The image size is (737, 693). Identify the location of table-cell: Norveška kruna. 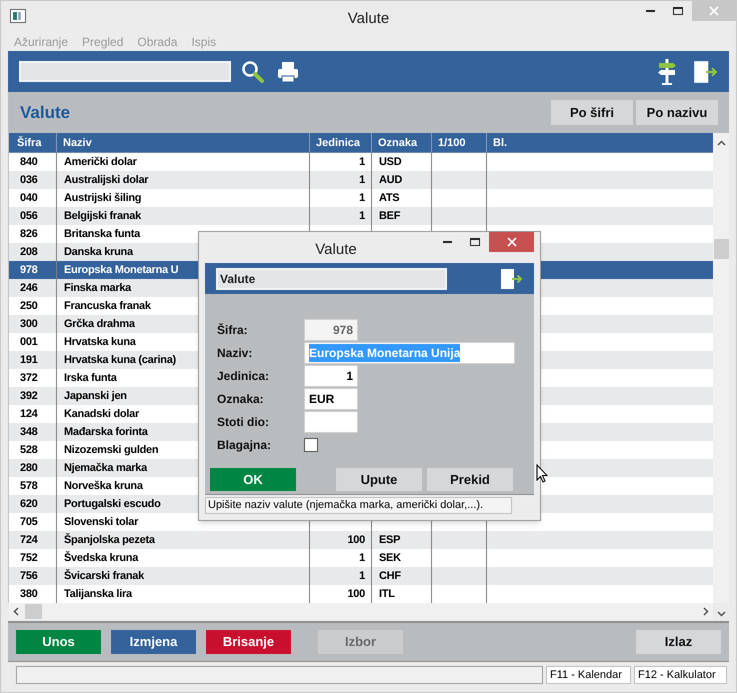
(103, 486).